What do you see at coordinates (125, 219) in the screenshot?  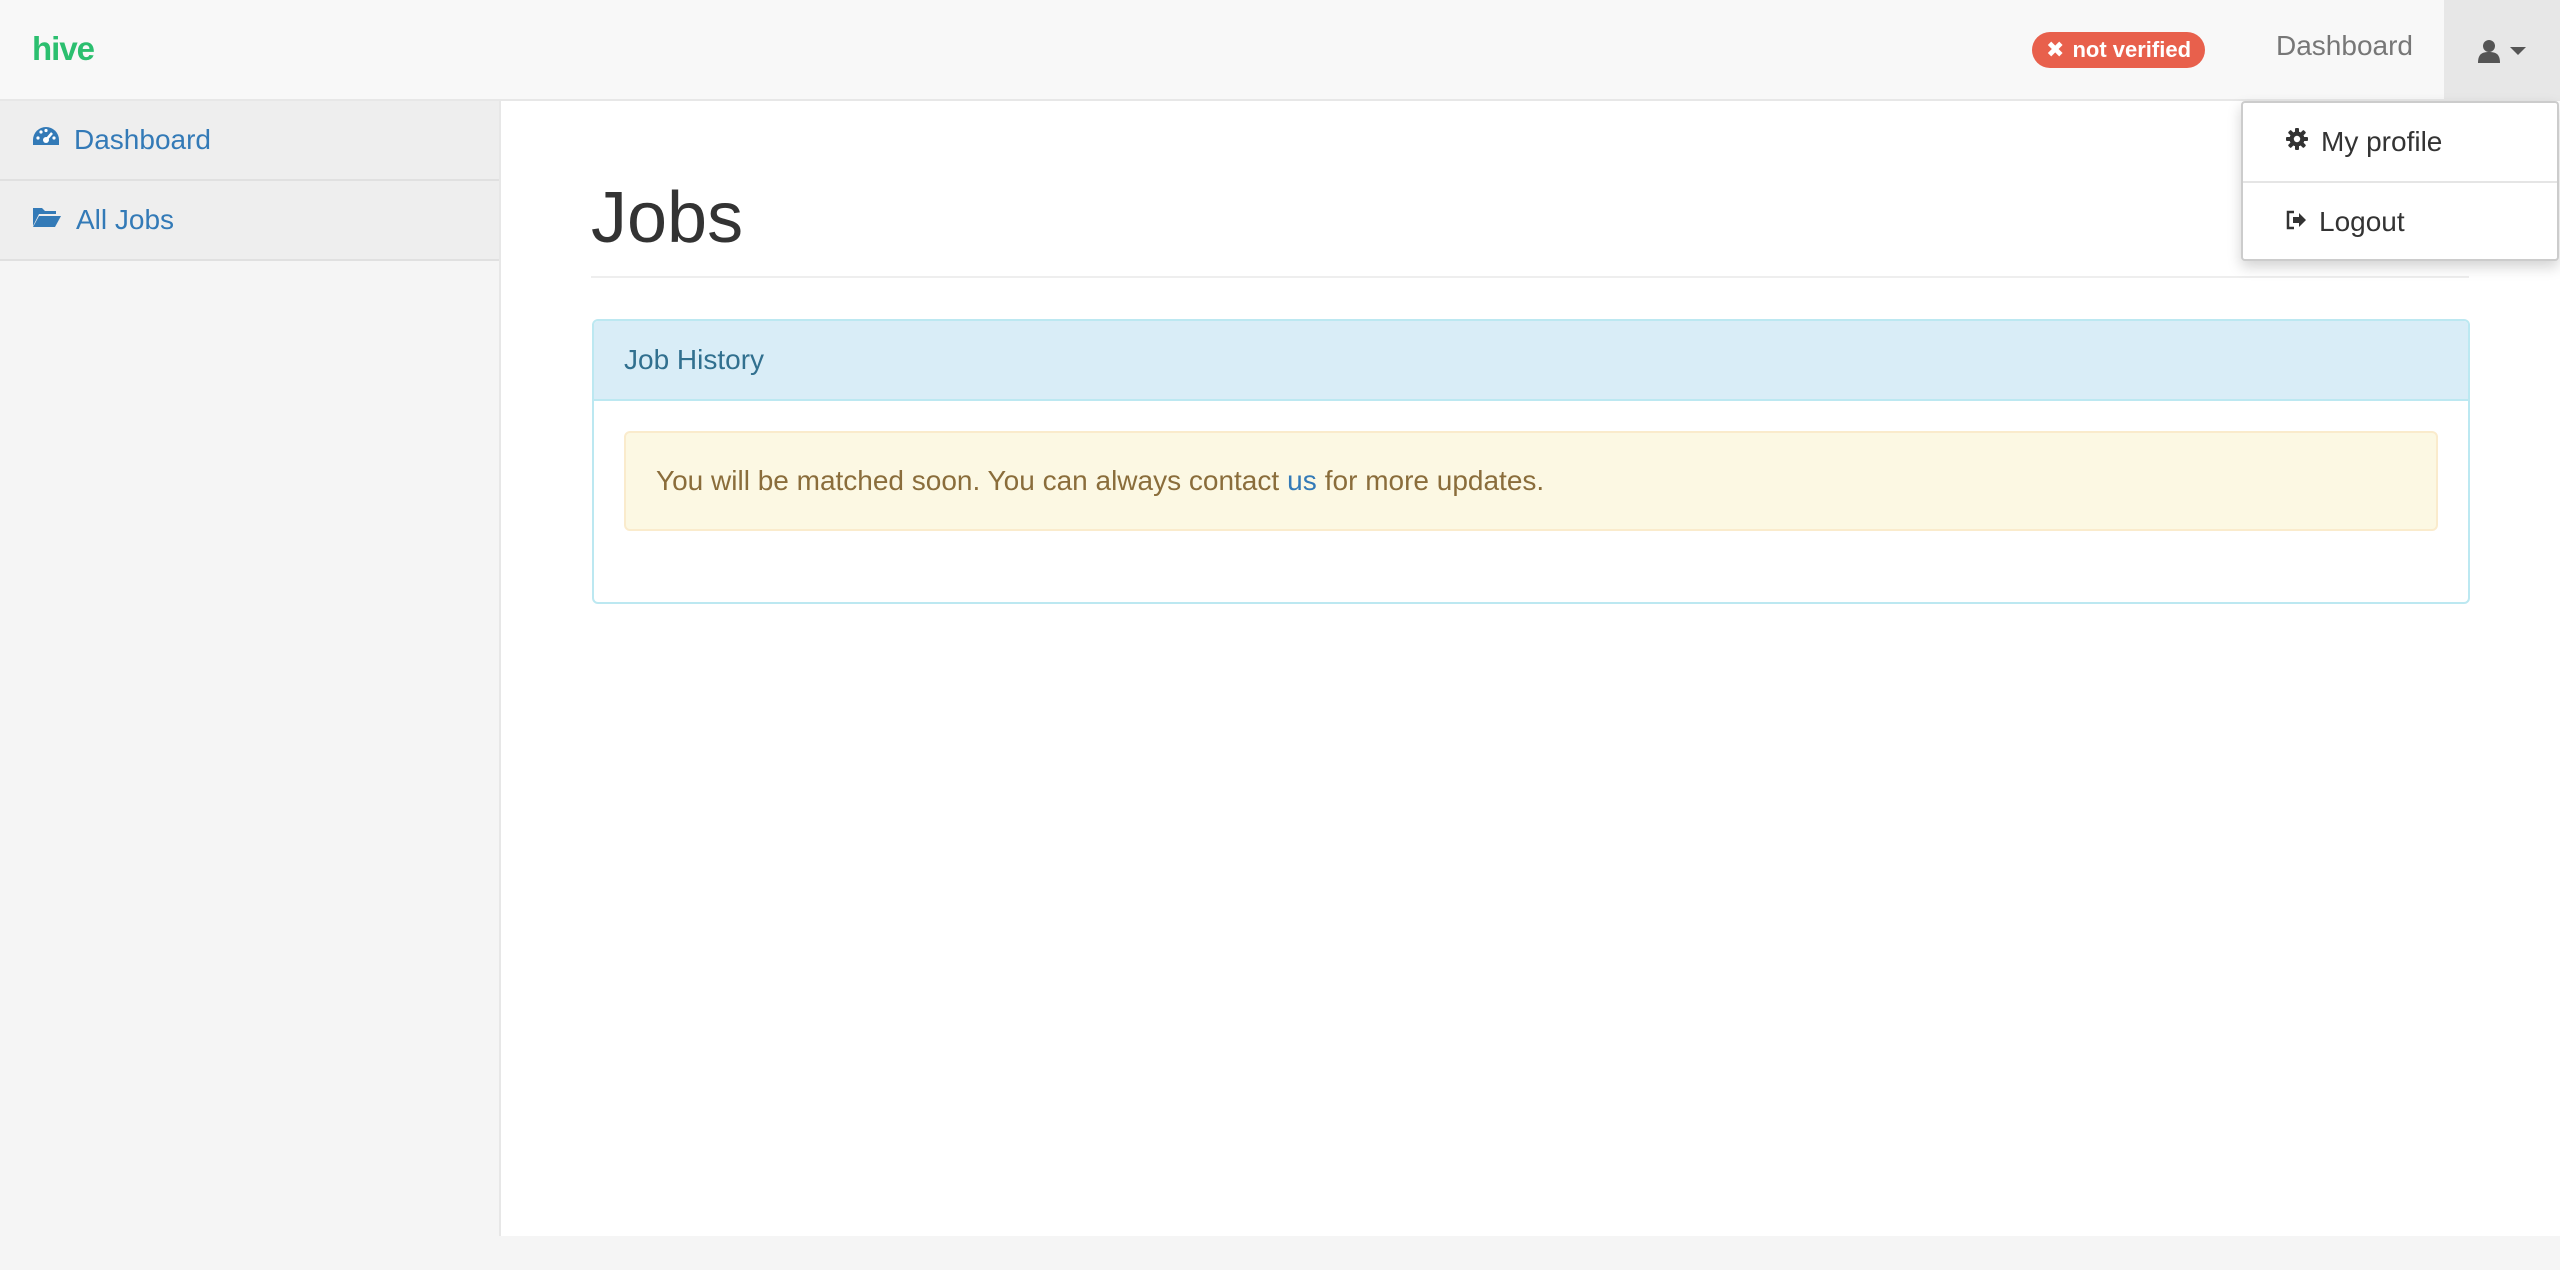 I see `sidebar-item-label: All Jobs` at bounding box center [125, 219].